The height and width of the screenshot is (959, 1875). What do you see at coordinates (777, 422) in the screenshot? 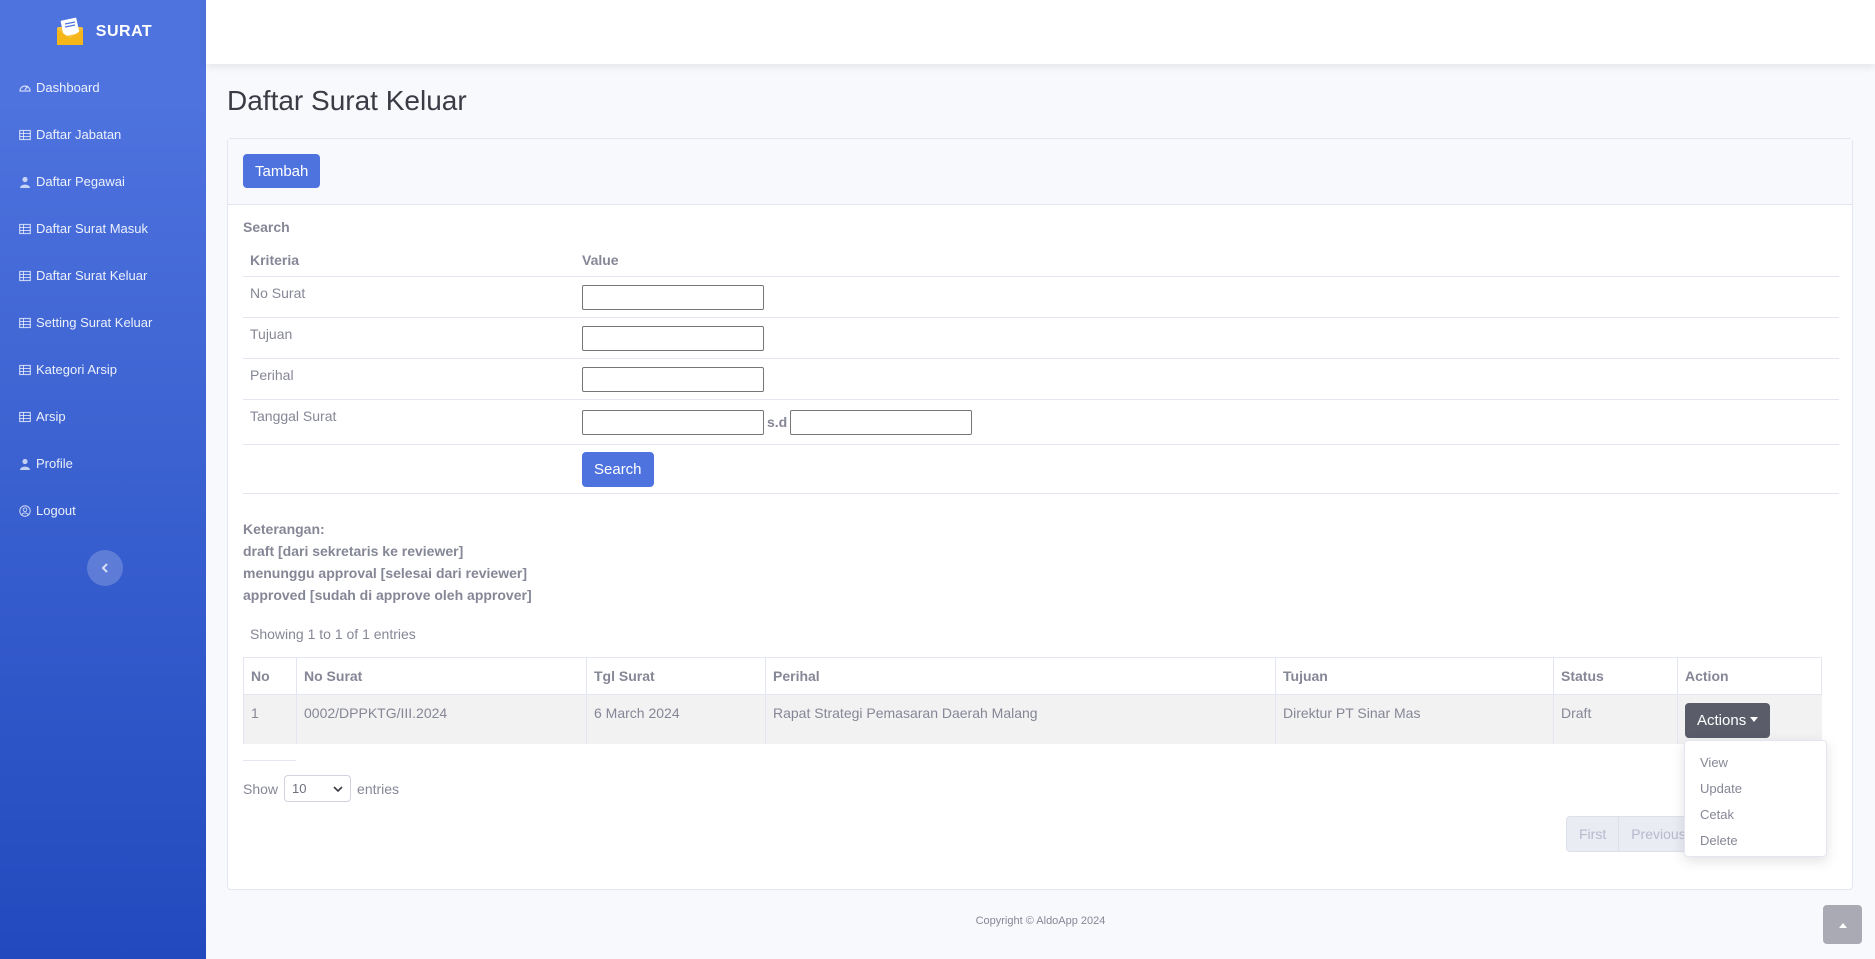
I see `date-range-separator: s.d` at bounding box center [777, 422].